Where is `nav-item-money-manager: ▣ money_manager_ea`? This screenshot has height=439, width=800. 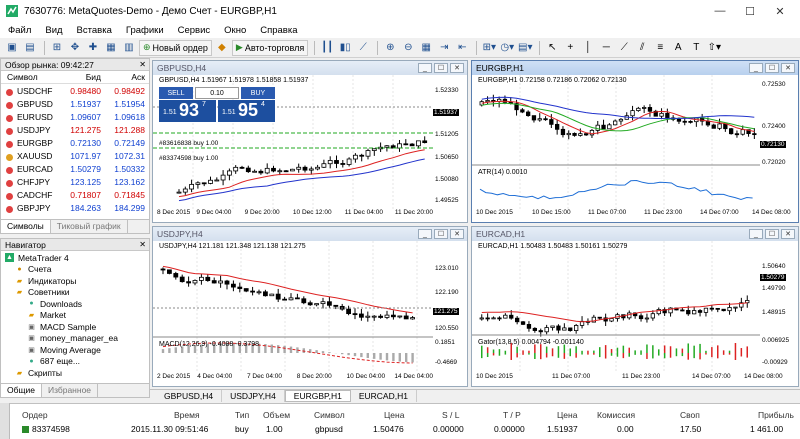
nav-item-money-manager: ▣ money_manager_ea is located at coordinates (75, 339).